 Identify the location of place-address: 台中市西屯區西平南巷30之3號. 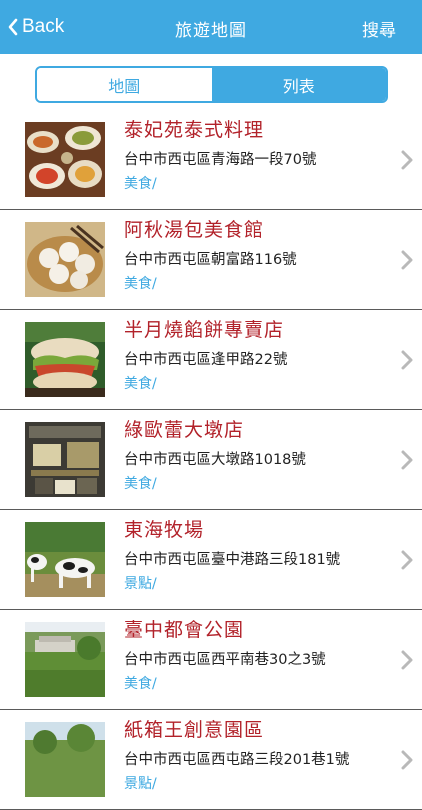
(225, 660).